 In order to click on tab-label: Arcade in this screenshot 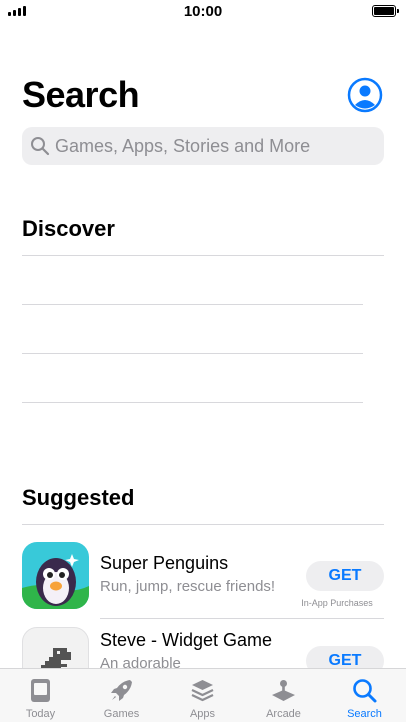, I will do `click(283, 714)`.